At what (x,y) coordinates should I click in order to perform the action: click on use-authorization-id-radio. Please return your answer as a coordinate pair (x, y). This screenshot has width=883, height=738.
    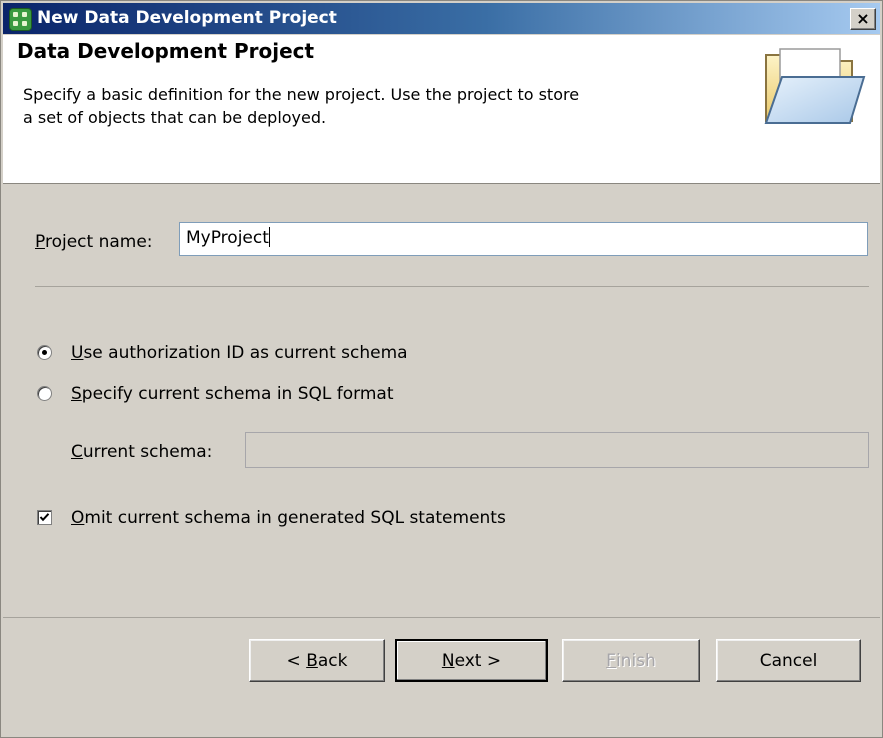
    Looking at the image, I should click on (44, 352).